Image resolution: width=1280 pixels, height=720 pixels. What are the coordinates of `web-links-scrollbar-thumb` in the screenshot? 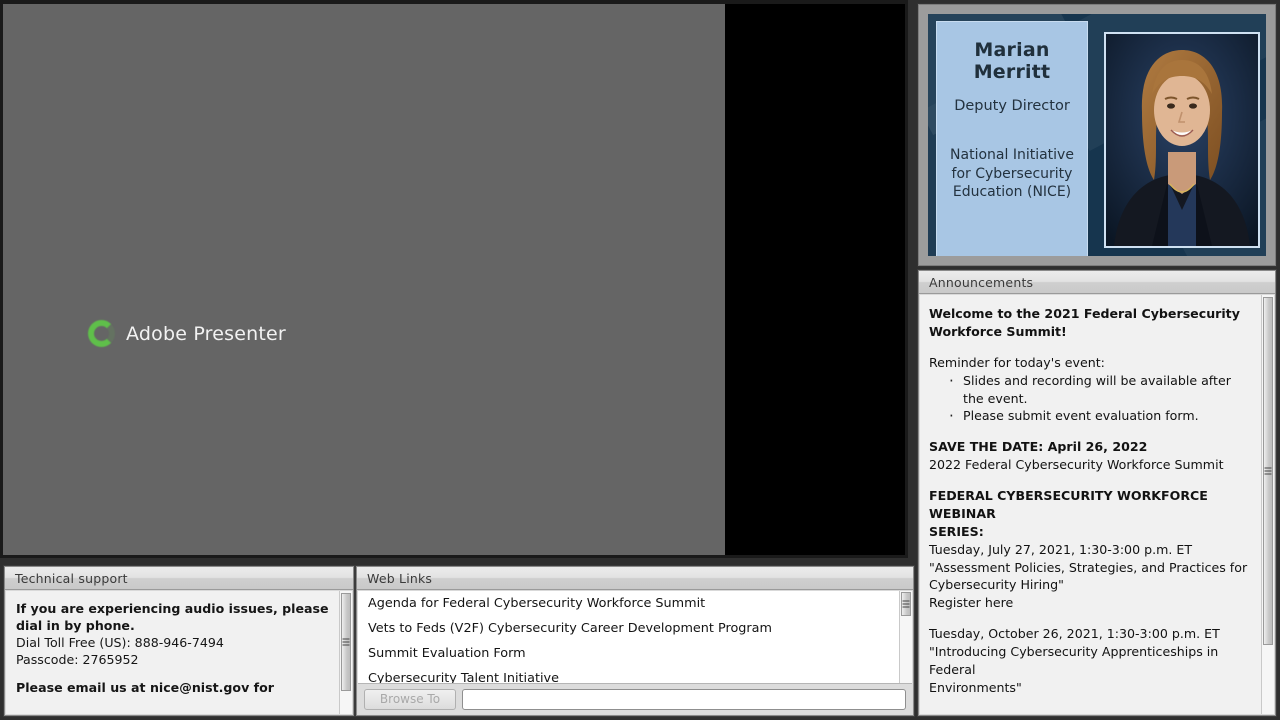 It's located at (906, 604).